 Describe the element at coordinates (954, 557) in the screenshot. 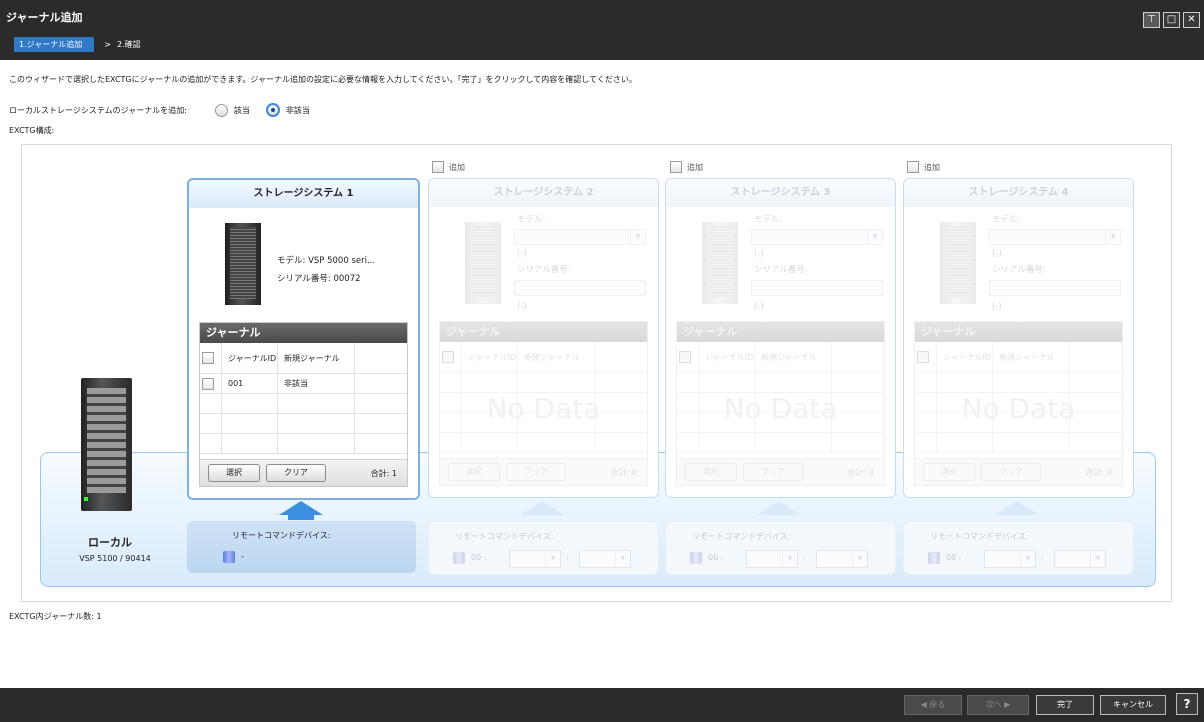

I see `remote-command-value: 00 :` at that location.